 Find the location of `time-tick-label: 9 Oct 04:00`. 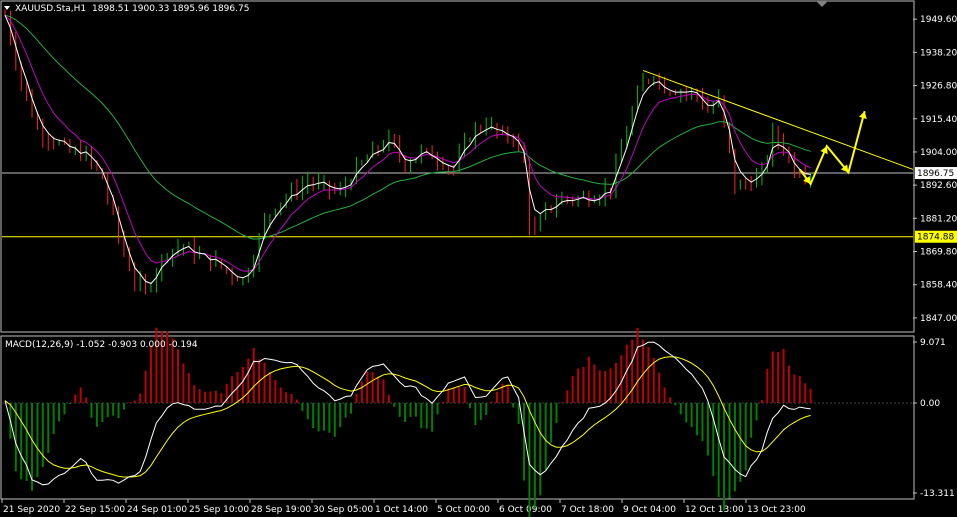

time-tick-label: 9 Oct 04:00 is located at coordinates (649, 510).